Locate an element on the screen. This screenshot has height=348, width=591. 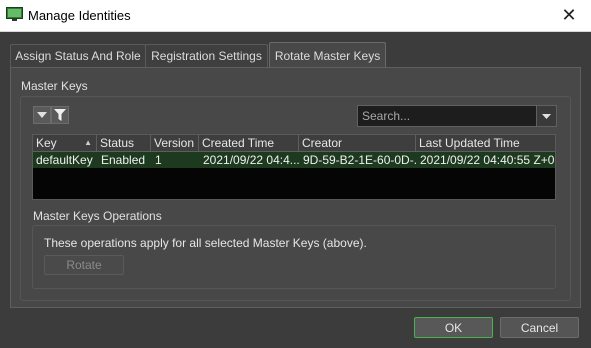
filter-icon is located at coordinates (60, 115).